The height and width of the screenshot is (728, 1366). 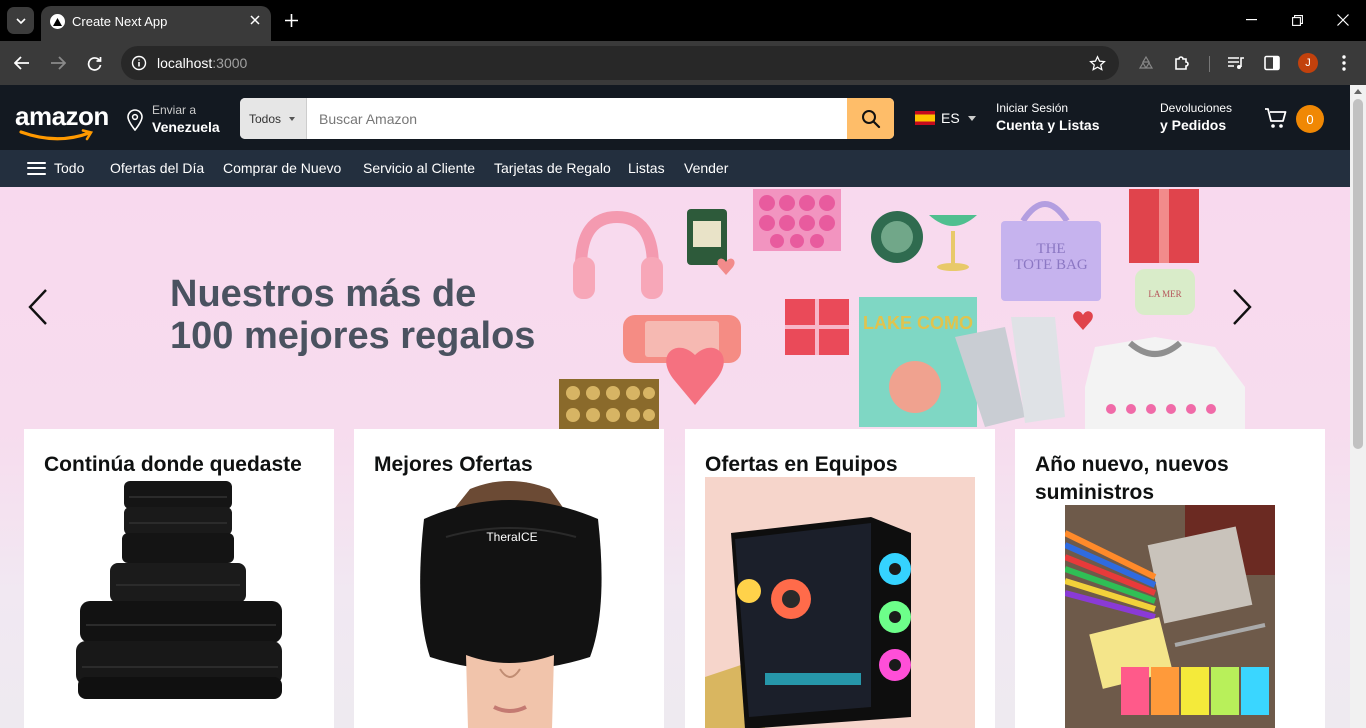 I want to click on hero-line2: 100 mejores regalos, so click(x=353, y=336).